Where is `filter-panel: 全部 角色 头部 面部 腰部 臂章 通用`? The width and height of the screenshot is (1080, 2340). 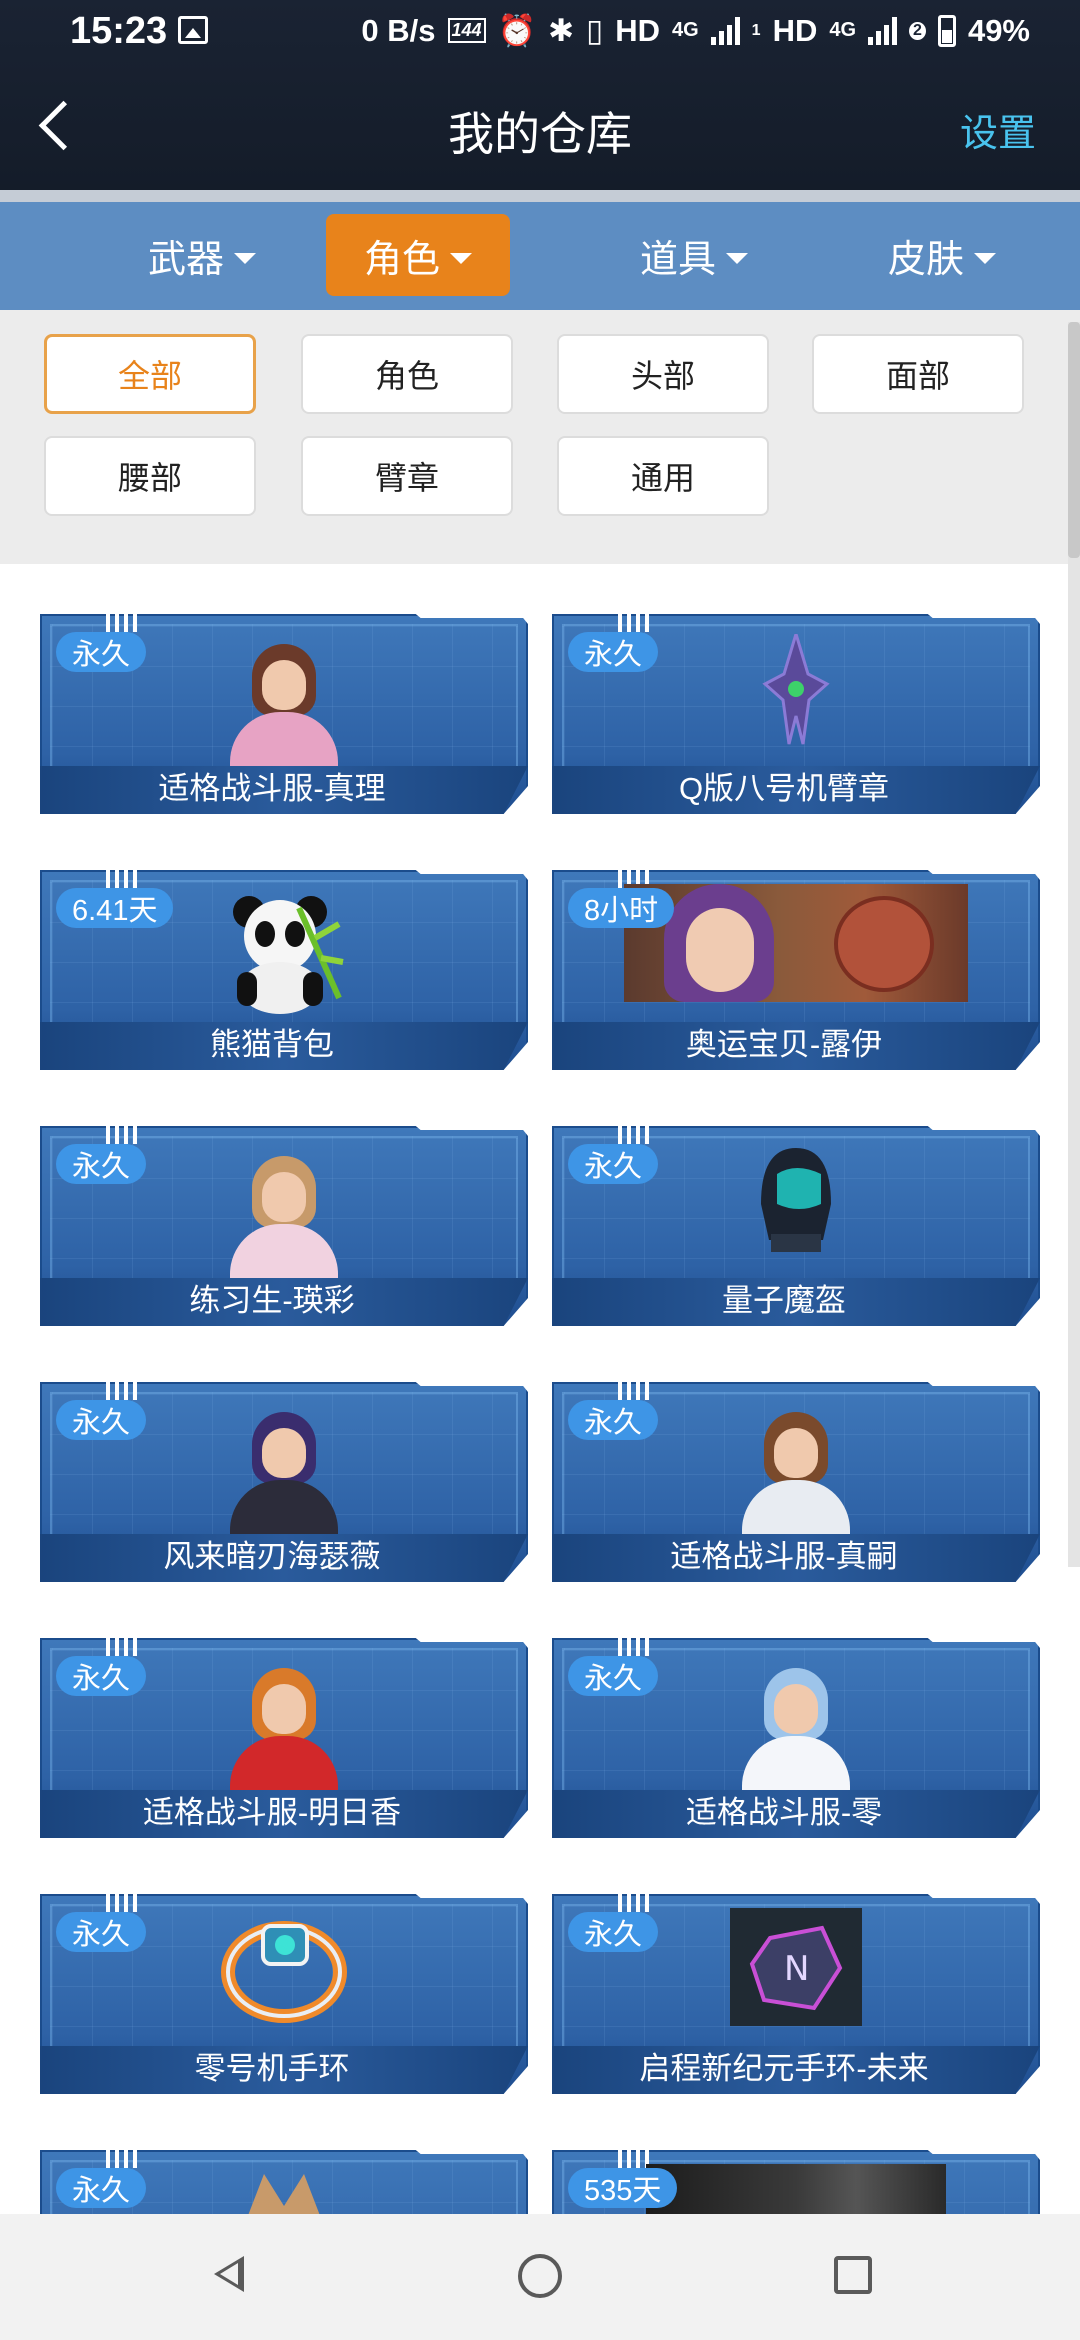 filter-panel: 全部 角色 头部 面部 腰部 臂章 通用 is located at coordinates (540, 437).